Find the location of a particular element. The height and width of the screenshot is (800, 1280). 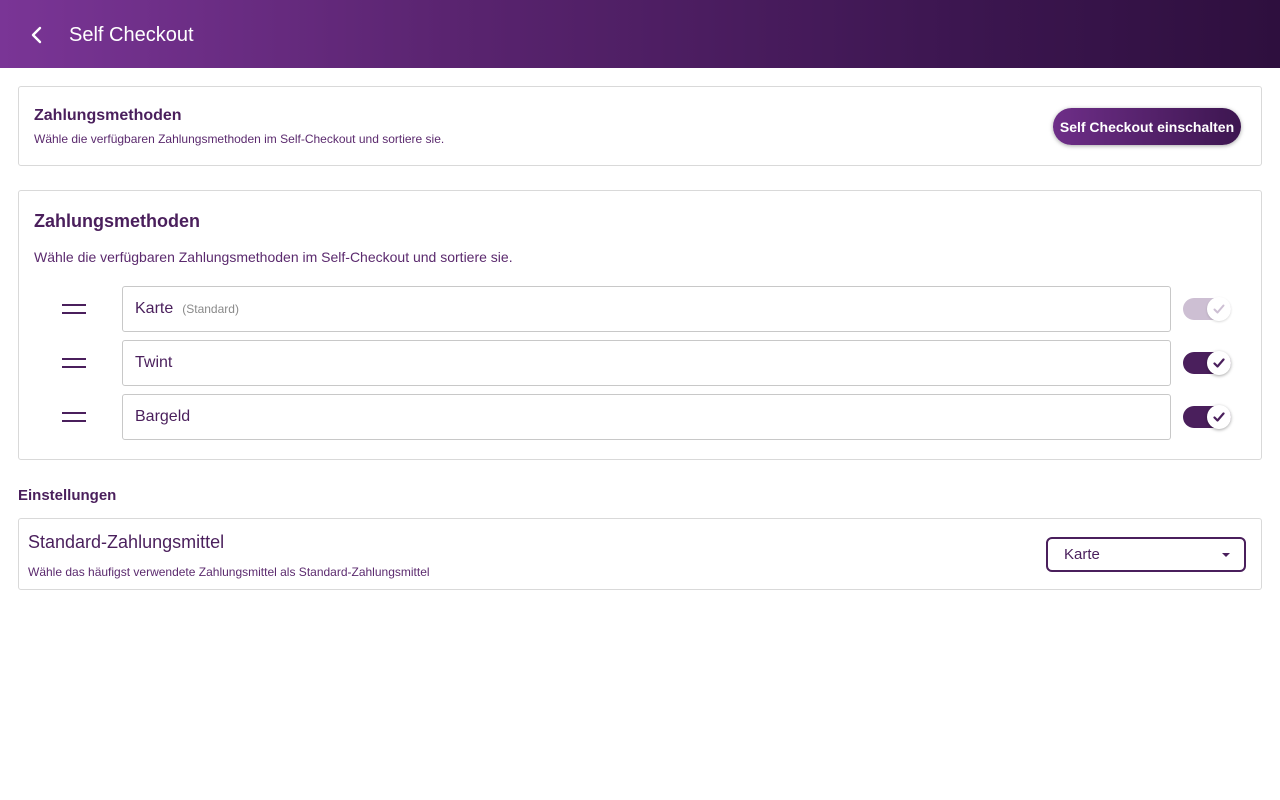

payment-method-row-karte: Karte (Standard) is located at coordinates (640, 309).